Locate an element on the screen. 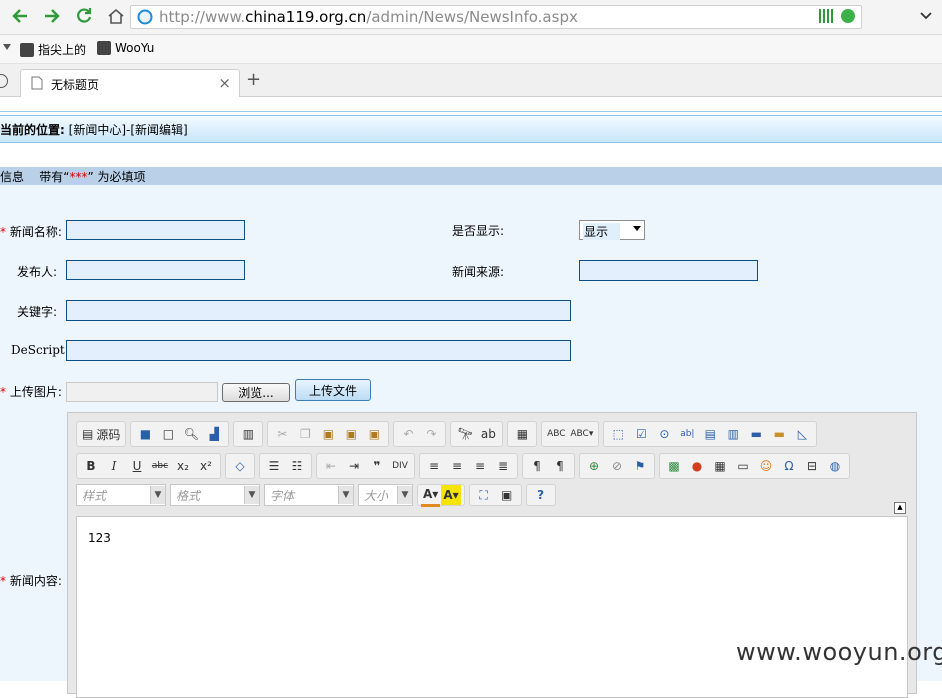  text-color-icon: A▾ is located at coordinates (431, 495).